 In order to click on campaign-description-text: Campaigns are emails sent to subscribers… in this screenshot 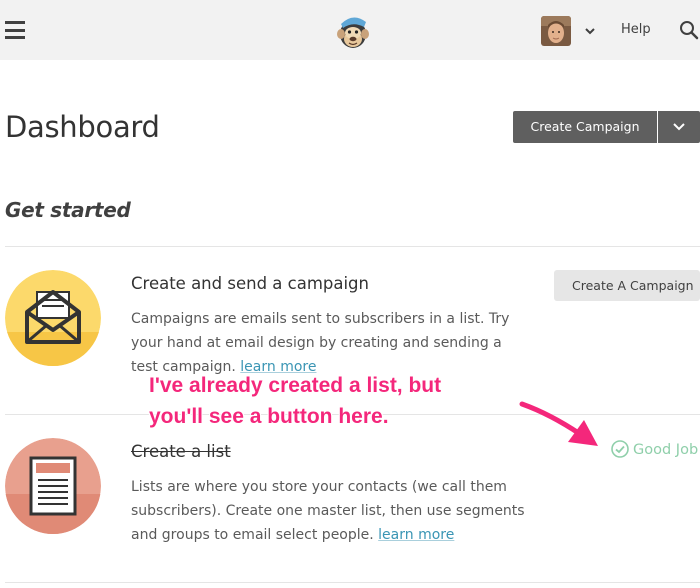, I will do `click(320, 343)`.